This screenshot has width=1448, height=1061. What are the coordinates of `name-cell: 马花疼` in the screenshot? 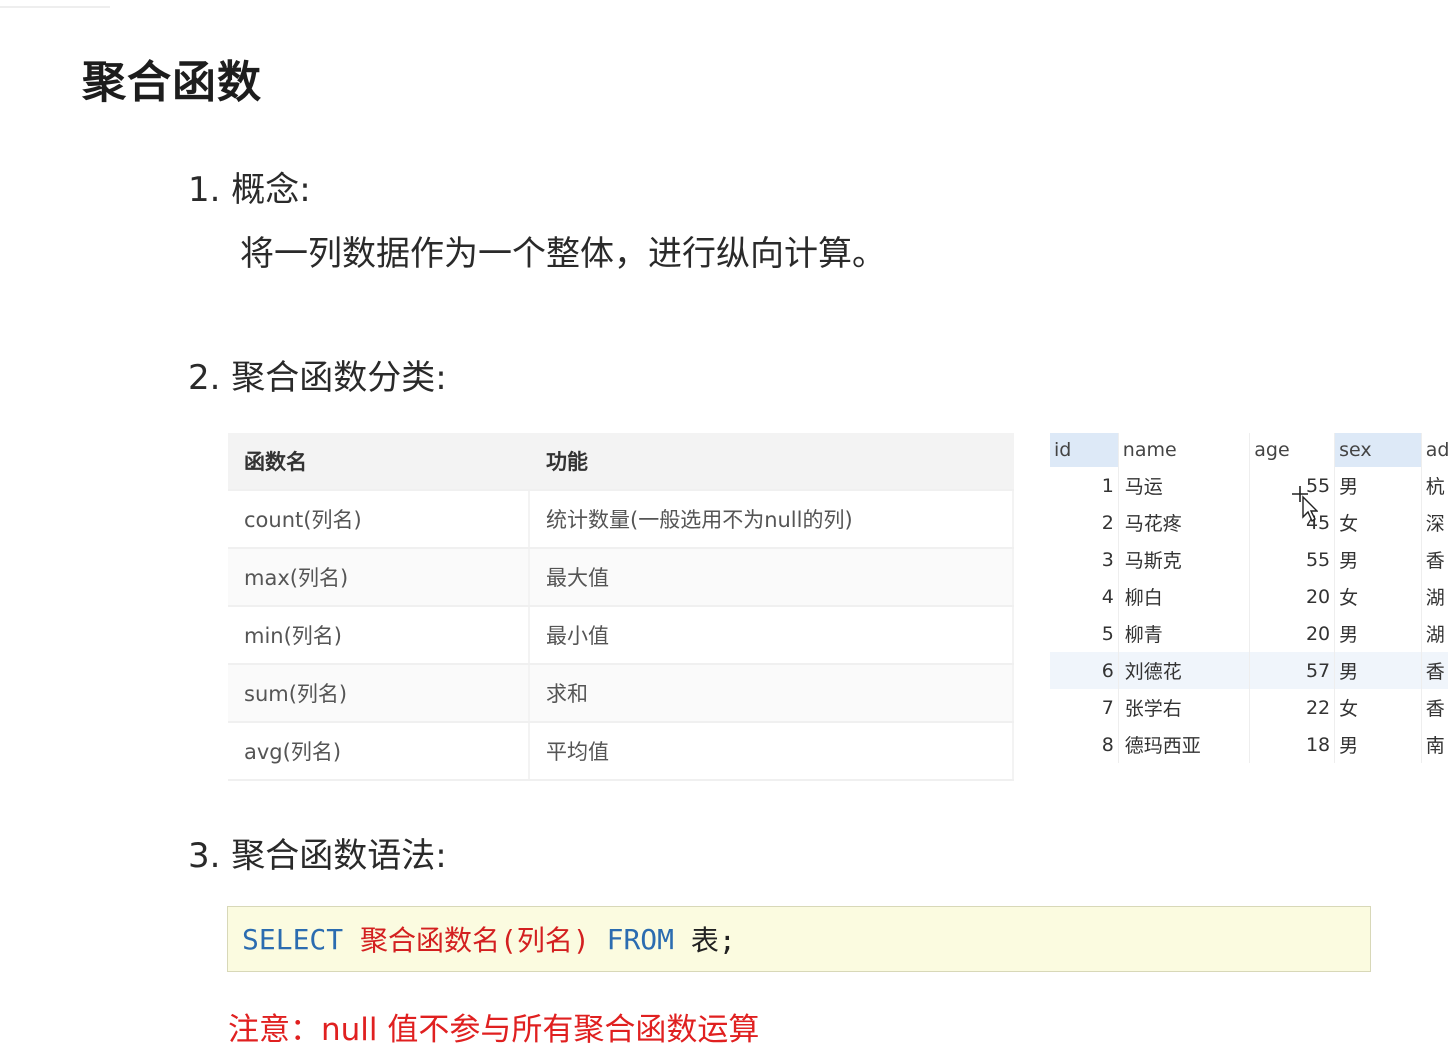 It's located at (1184, 522).